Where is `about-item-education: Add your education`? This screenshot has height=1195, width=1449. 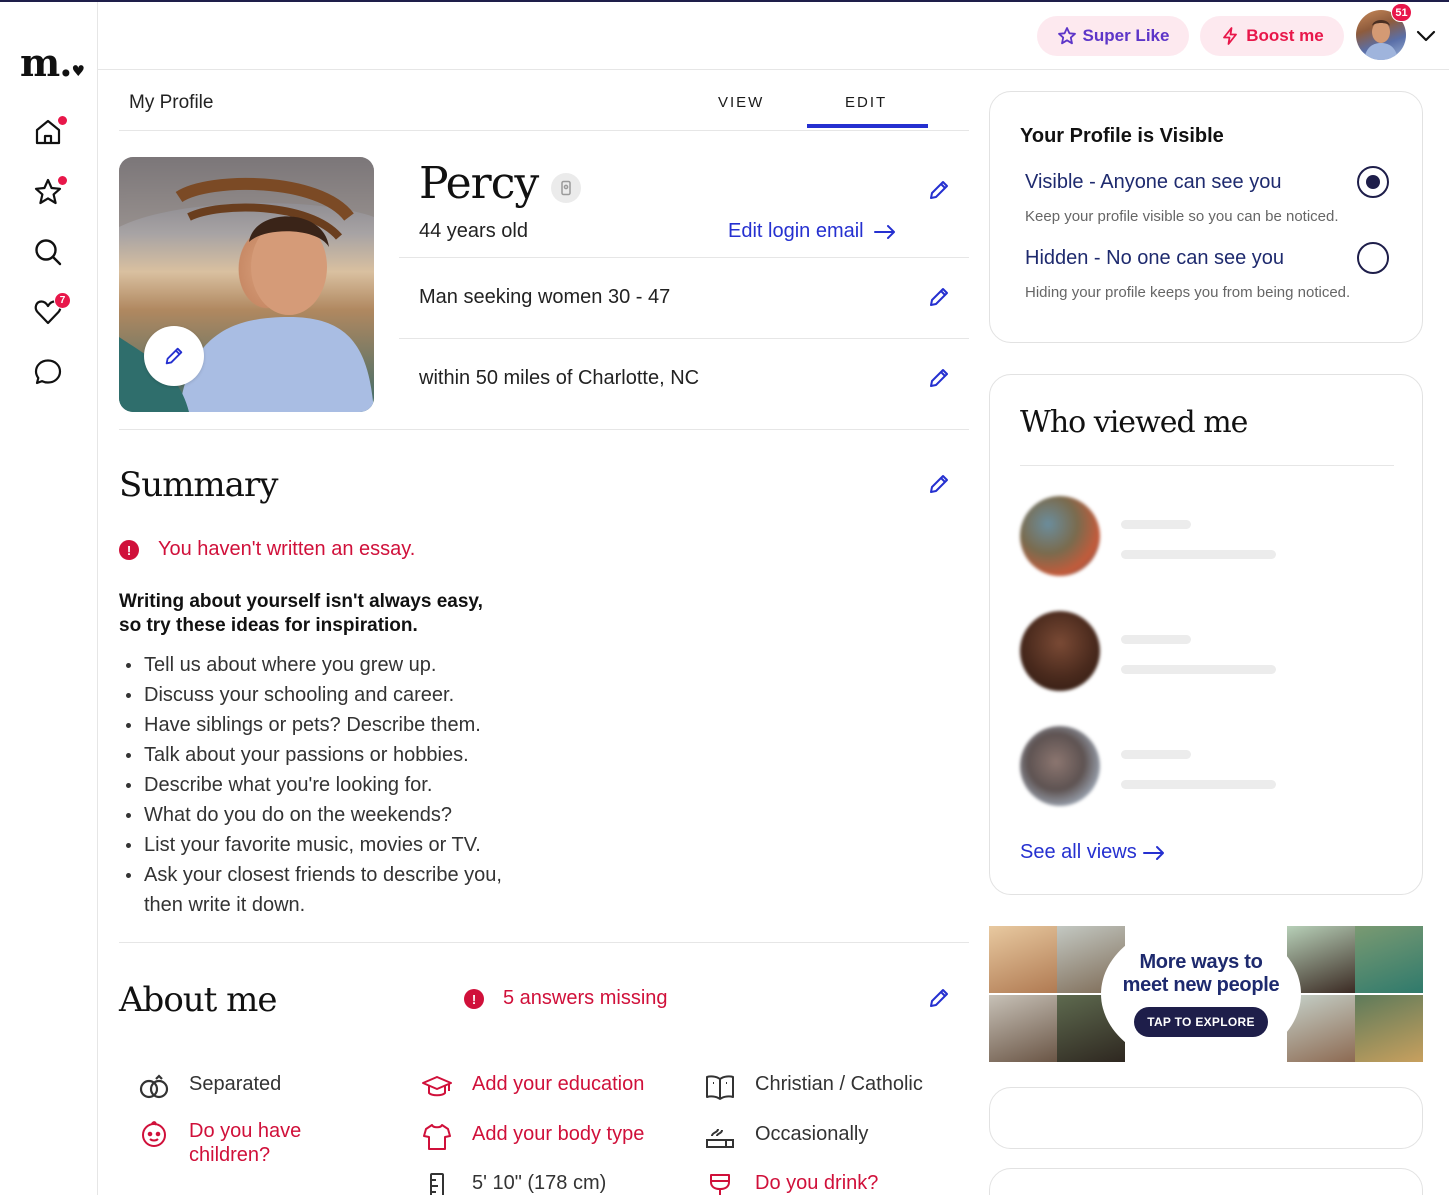
about-item-education: Add your education is located at coordinates (532, 1087).